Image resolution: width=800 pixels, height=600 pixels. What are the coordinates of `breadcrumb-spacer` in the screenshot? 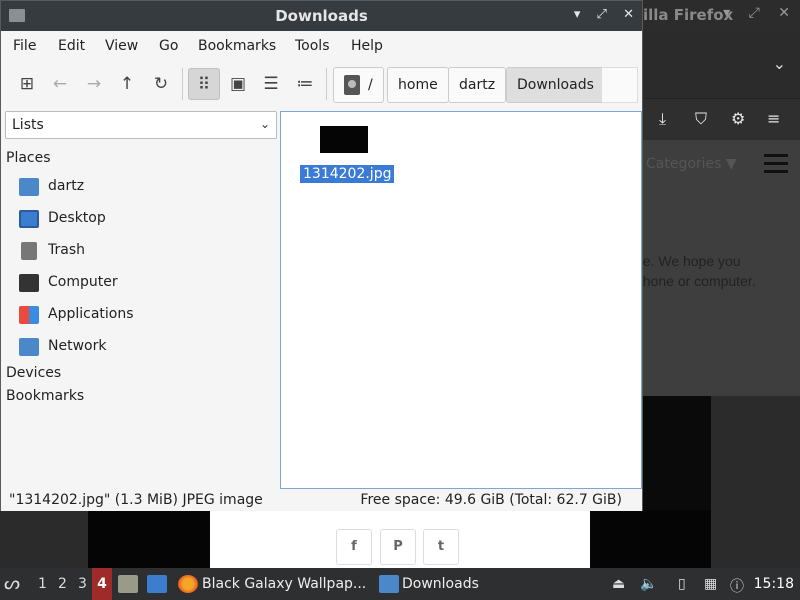 It's located at (620, 85).